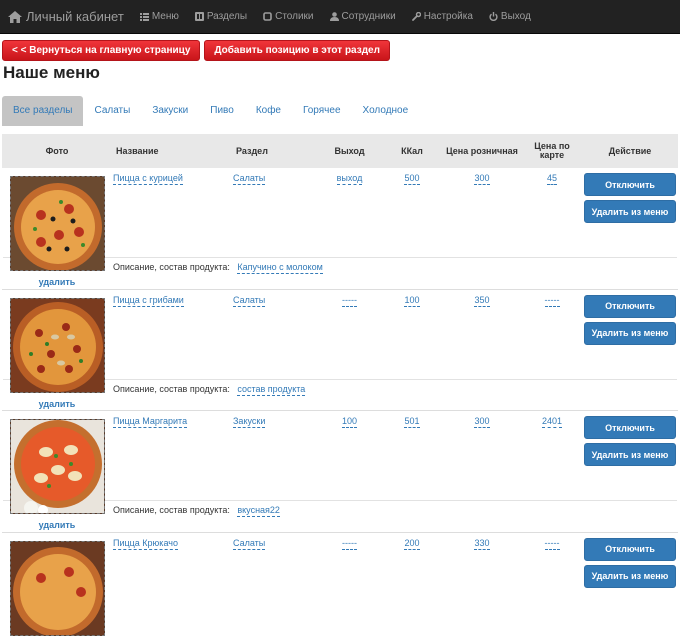  Describe the element at coordinates (101, 50) in the screenshot. I see `back-to-main-button: < < Вернуться на главную страницу` at that location.